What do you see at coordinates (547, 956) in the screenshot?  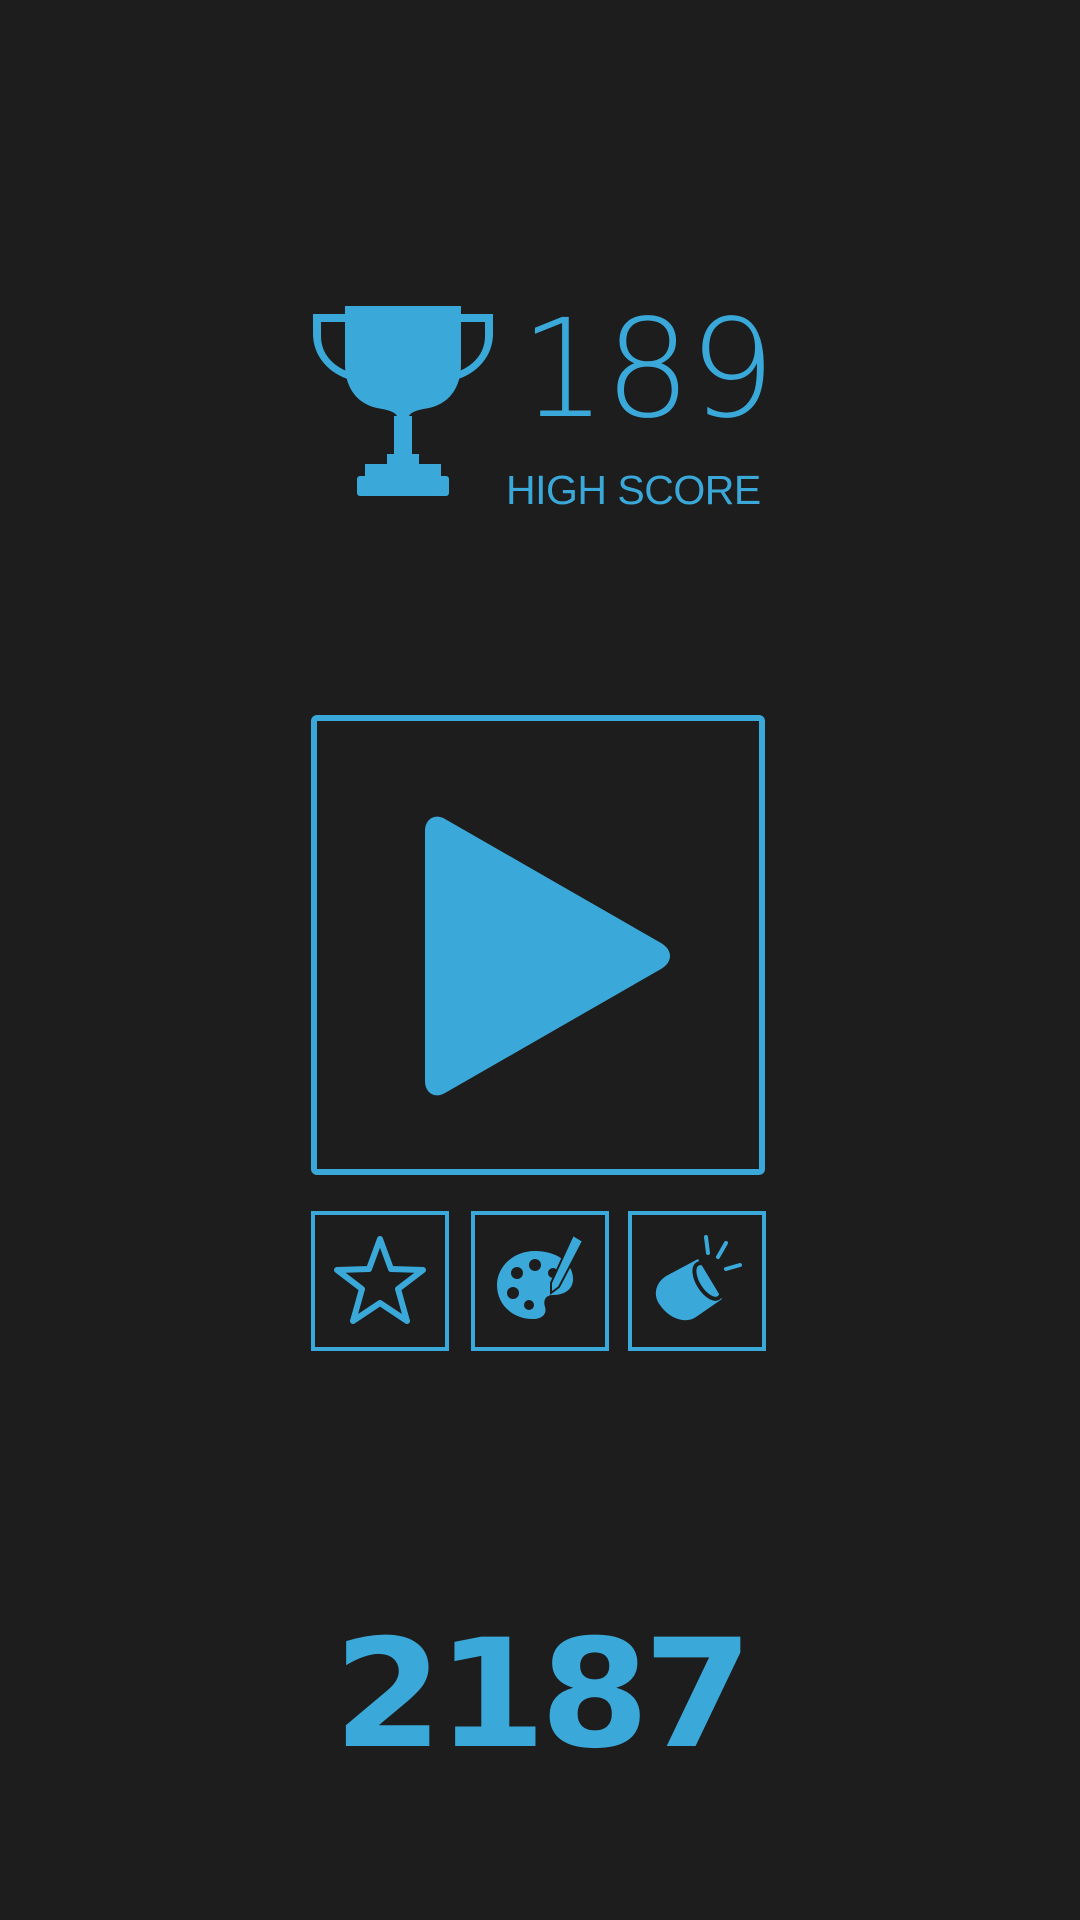 I see `play-icon` at bounding box center [547, 956].